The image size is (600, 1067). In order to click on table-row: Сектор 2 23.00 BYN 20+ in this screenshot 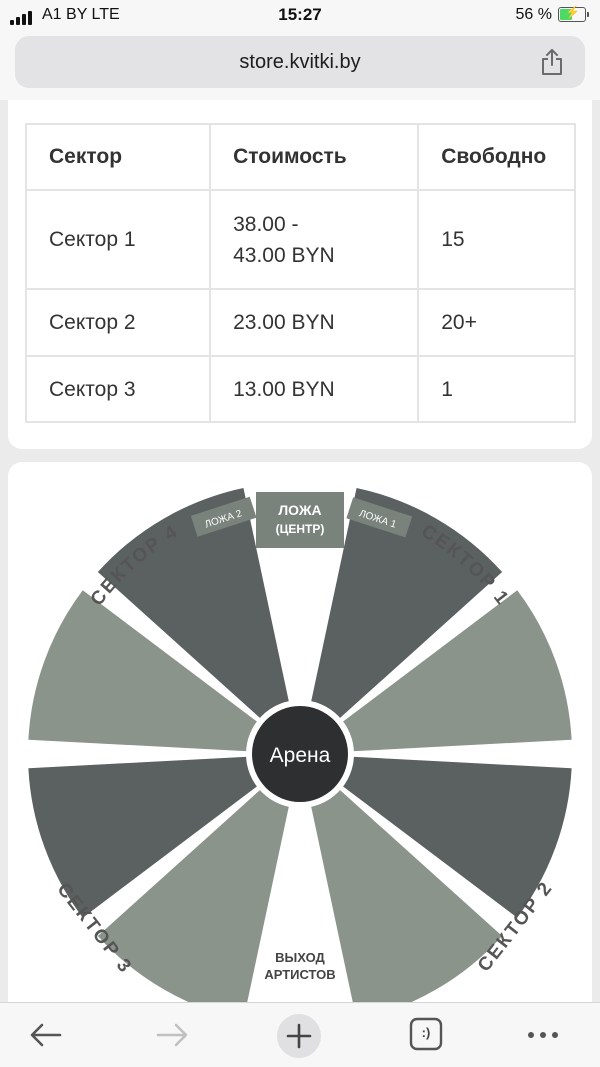, I will do `click(300, 322)`.